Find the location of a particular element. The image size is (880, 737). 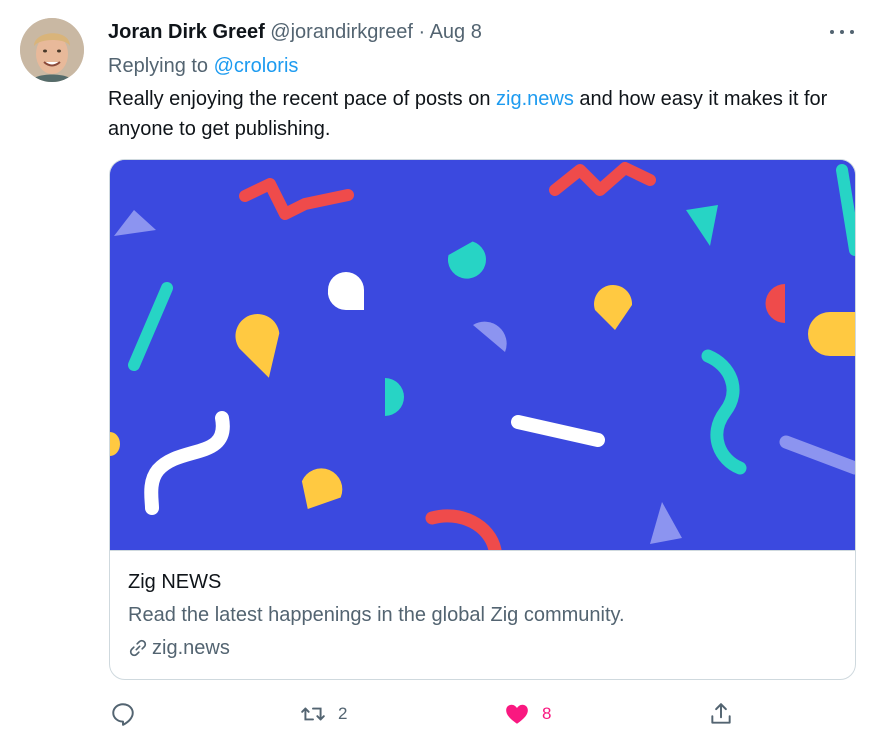

card-domain: zig.news is located at coordinates (179, 648).